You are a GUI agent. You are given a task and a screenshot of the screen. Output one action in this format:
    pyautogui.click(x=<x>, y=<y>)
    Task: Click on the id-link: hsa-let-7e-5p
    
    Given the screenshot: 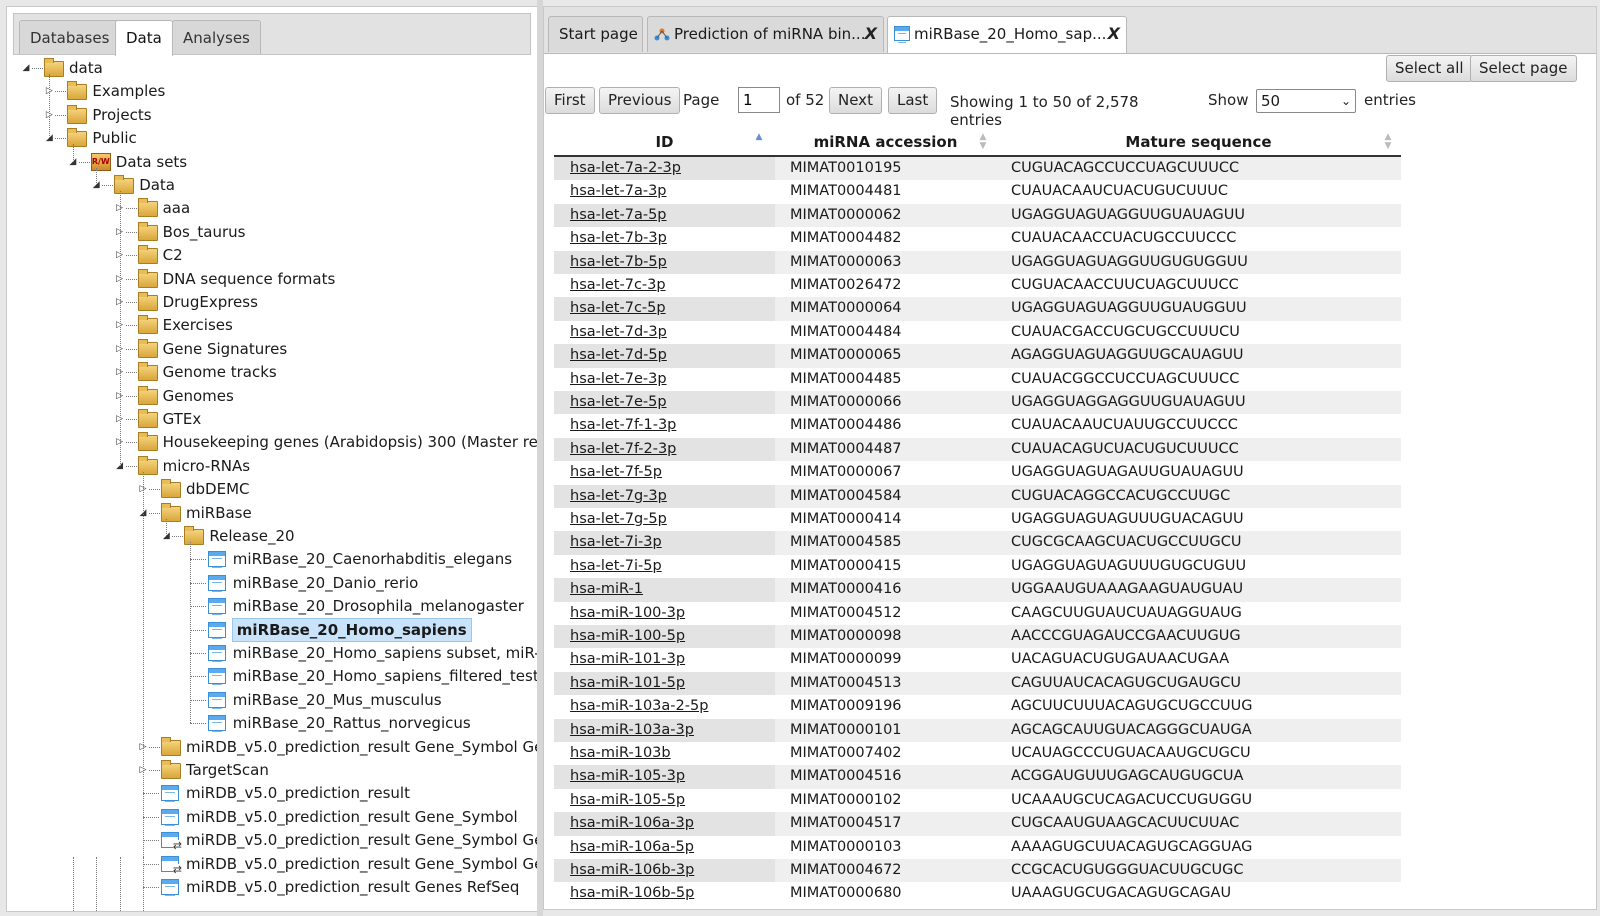 What is the action you would take?
    pyautogui.click(x=664, y=403)
    